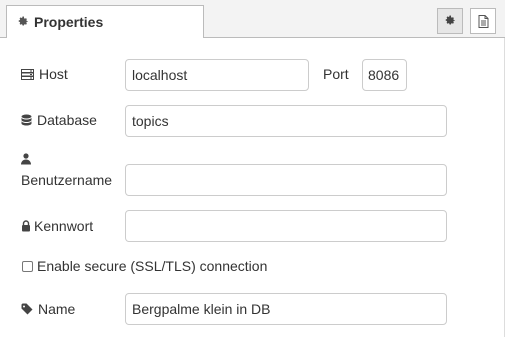  Describe the element at coordinates (384, 75) in the screenshot. I see `port-input` at that location.